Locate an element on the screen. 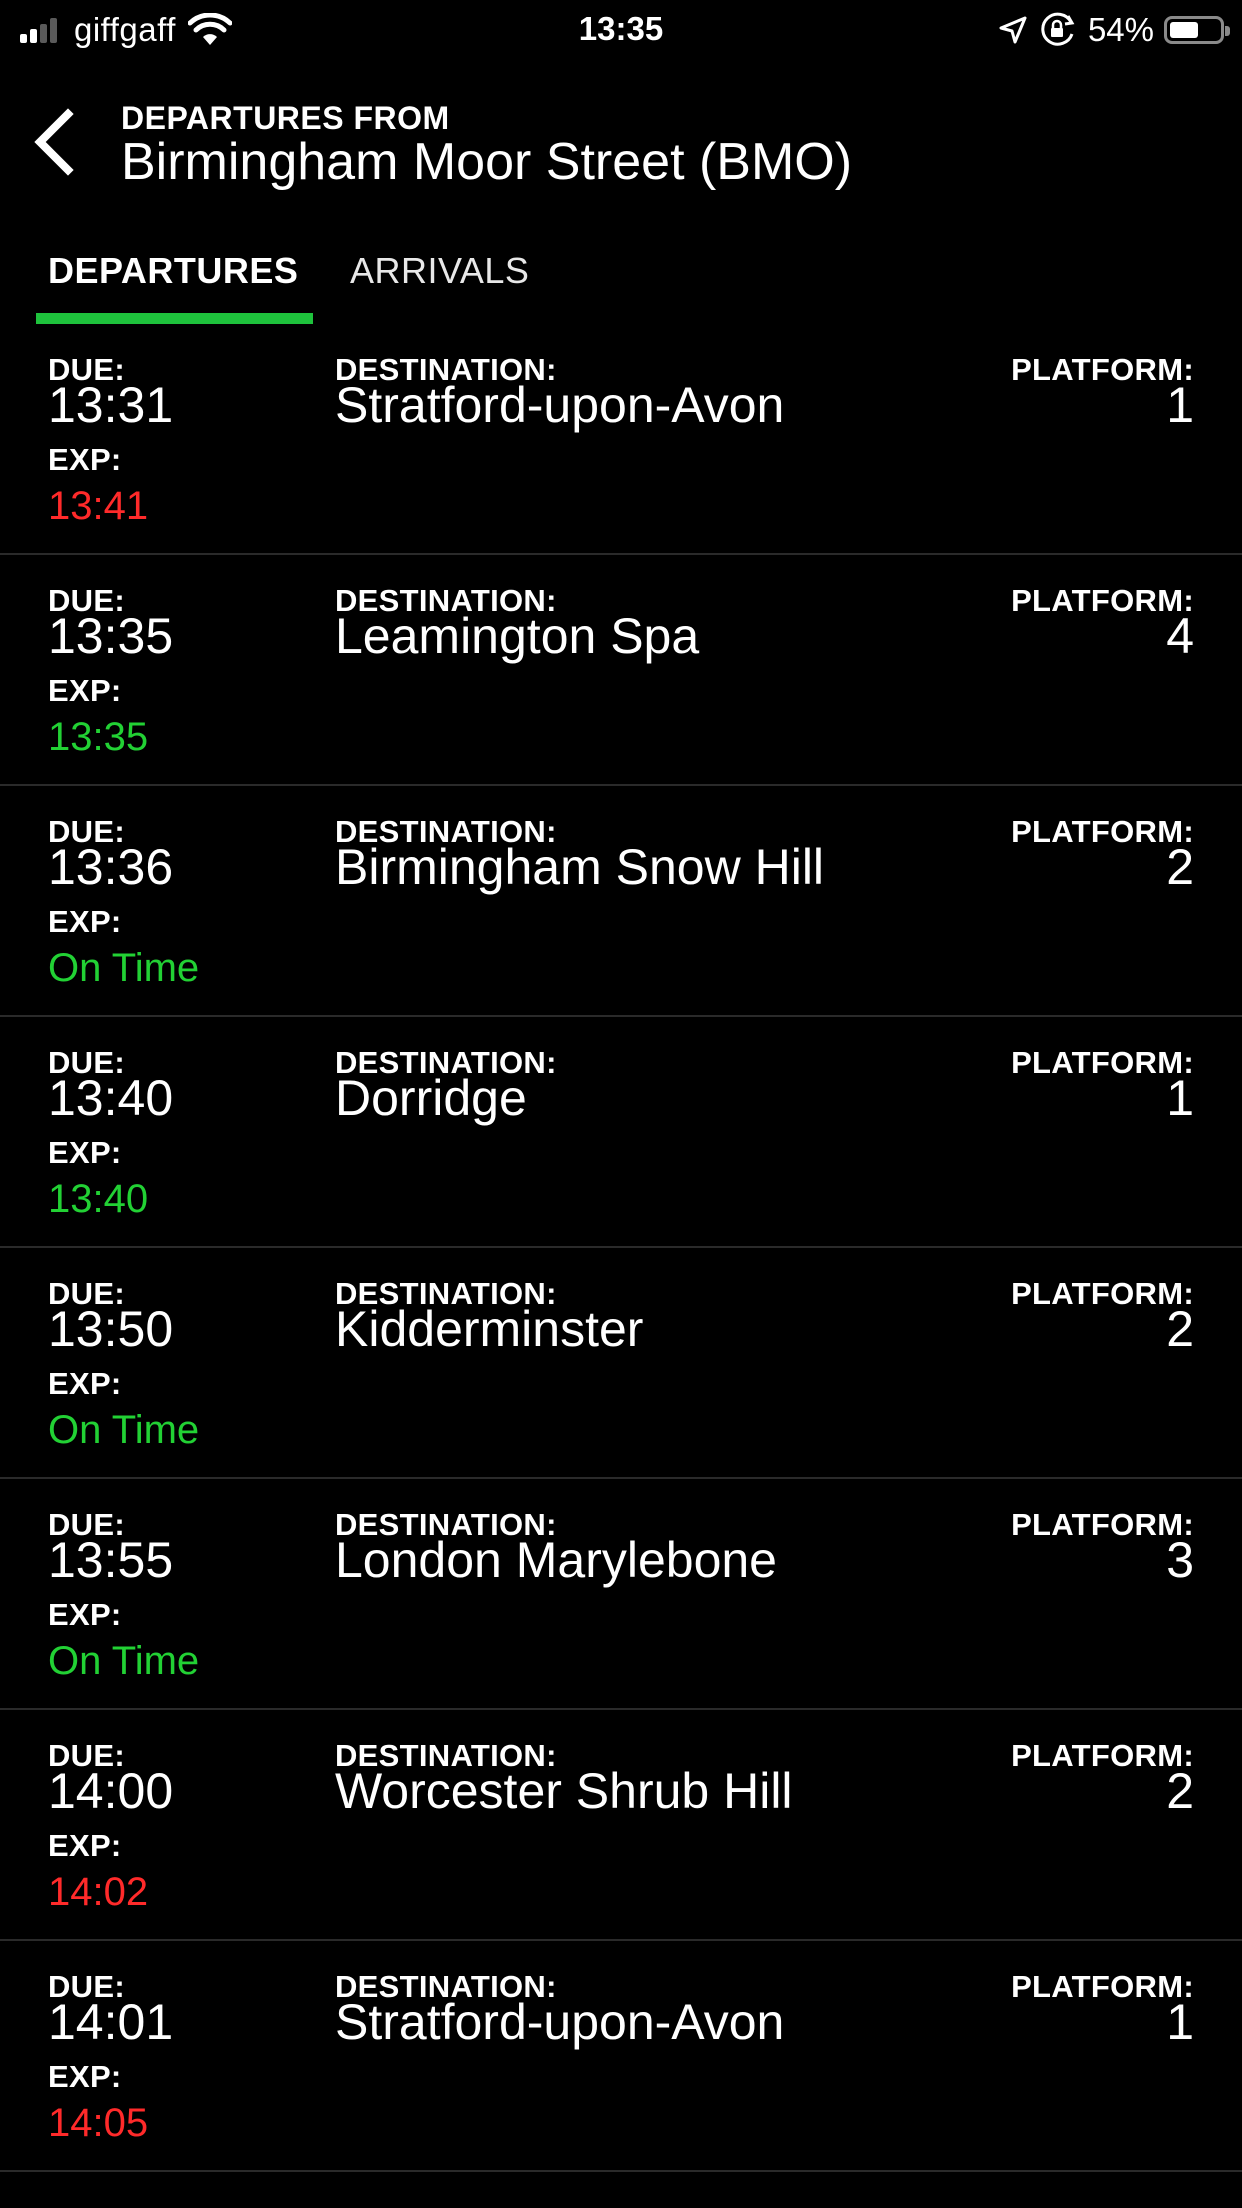 The height and width of the screenshot is (2208, 1242). status-right: 54% is located at coordinates (1114, 30).